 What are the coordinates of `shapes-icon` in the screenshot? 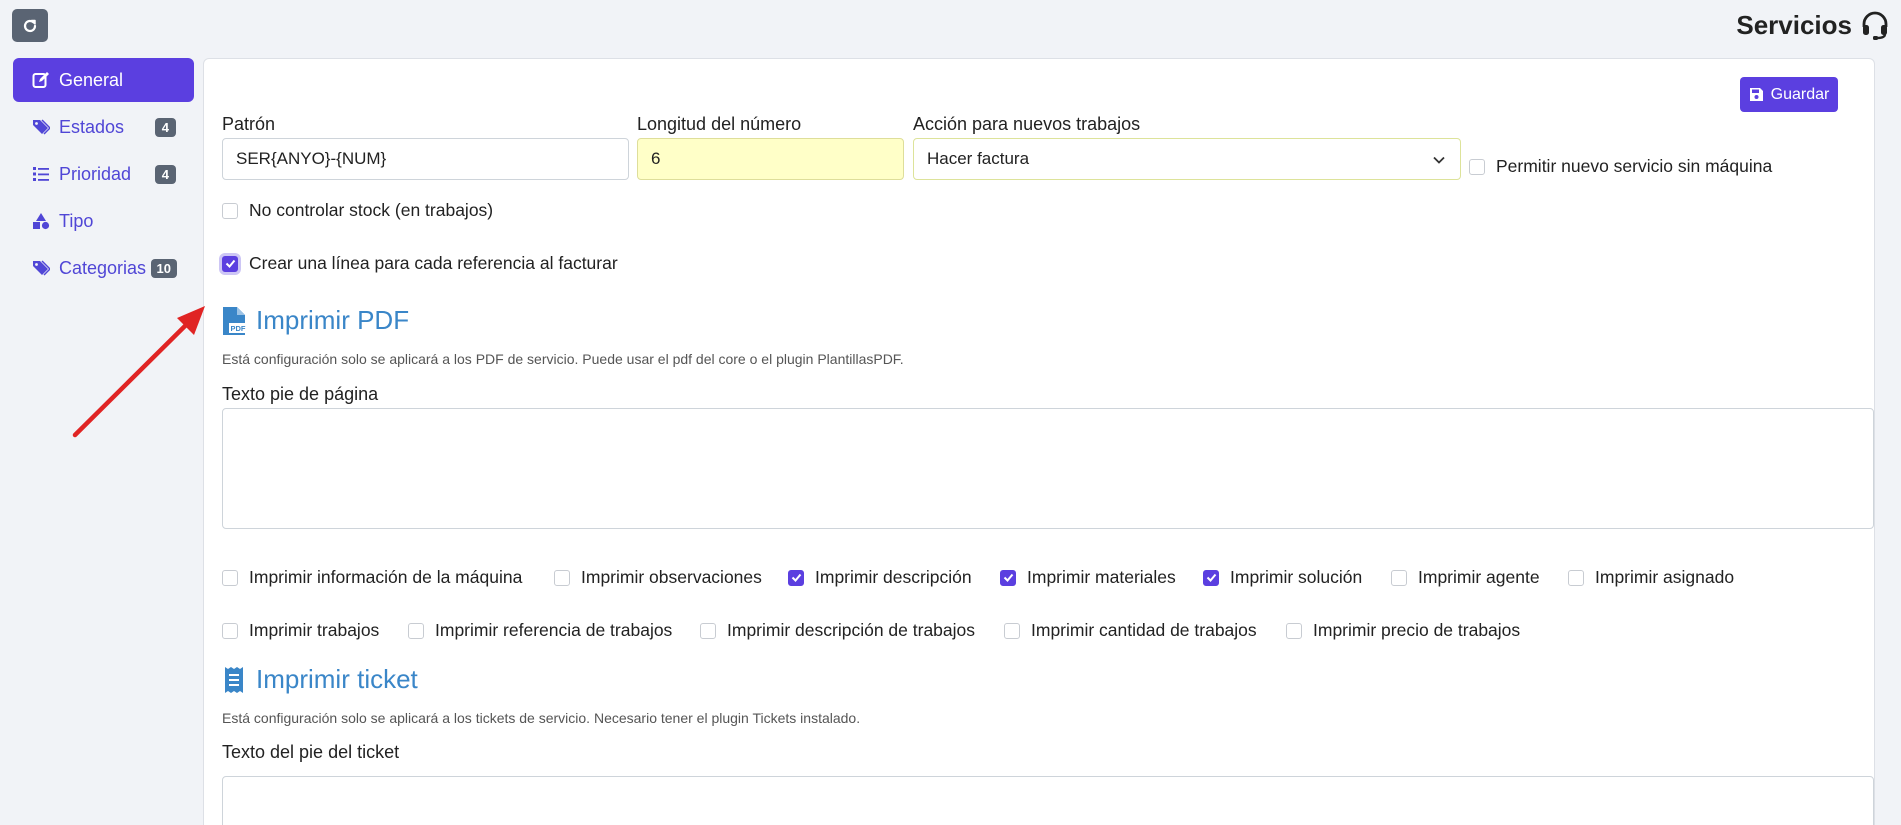 It's located at (41, 221).